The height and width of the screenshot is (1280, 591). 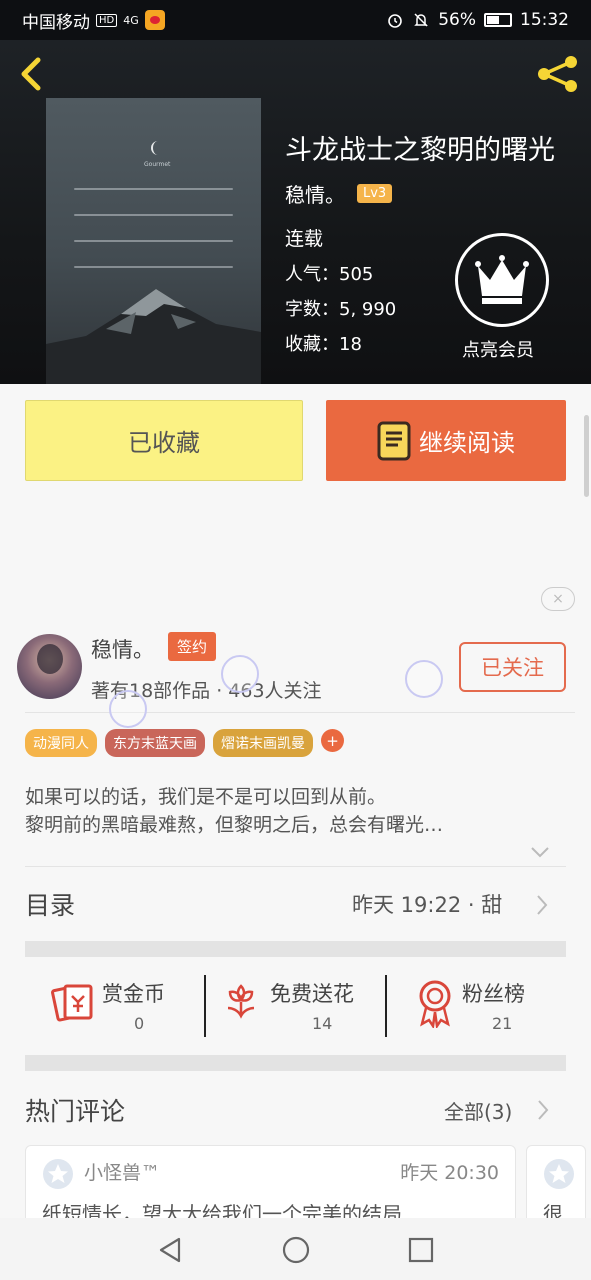 What do you see at coordinates (295, 20) in the screenshot?
I see `status-bar: 中国移动 HD 4G 56% 15:32` at bounding box center [295, 20].